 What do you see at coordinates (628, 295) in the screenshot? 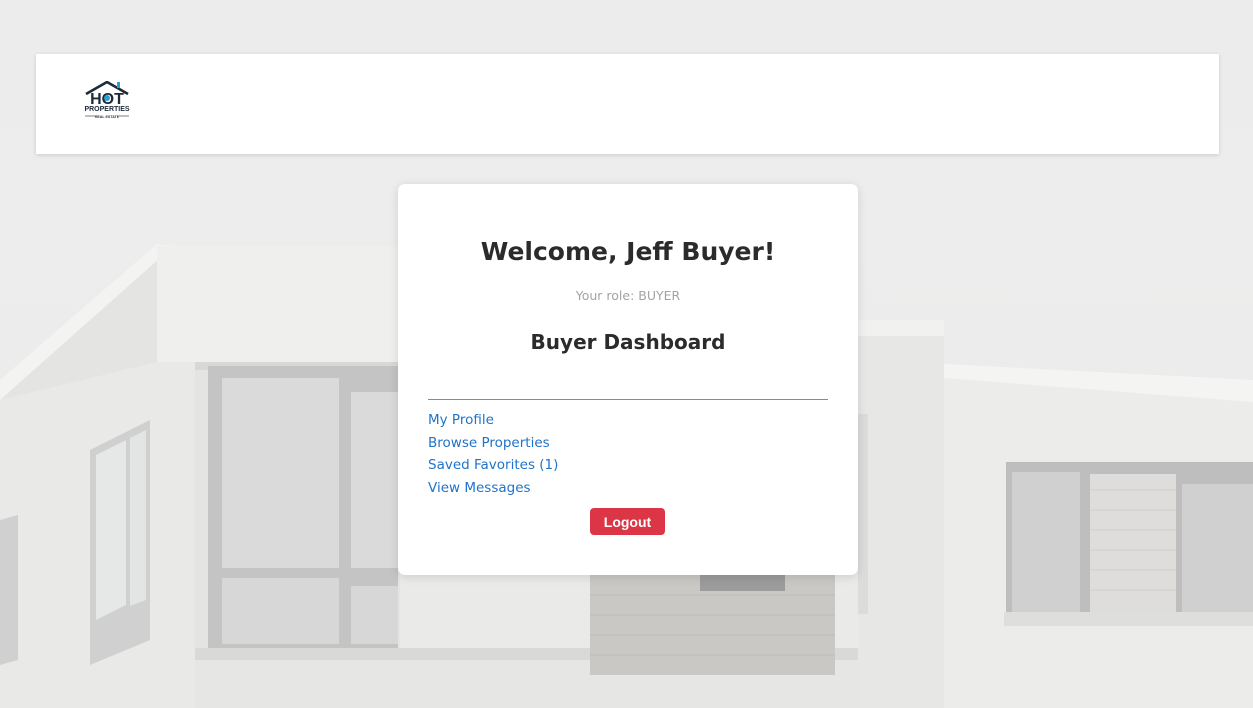
I see `role-text: Your role: BUYER` at bounding box center [628, 295].